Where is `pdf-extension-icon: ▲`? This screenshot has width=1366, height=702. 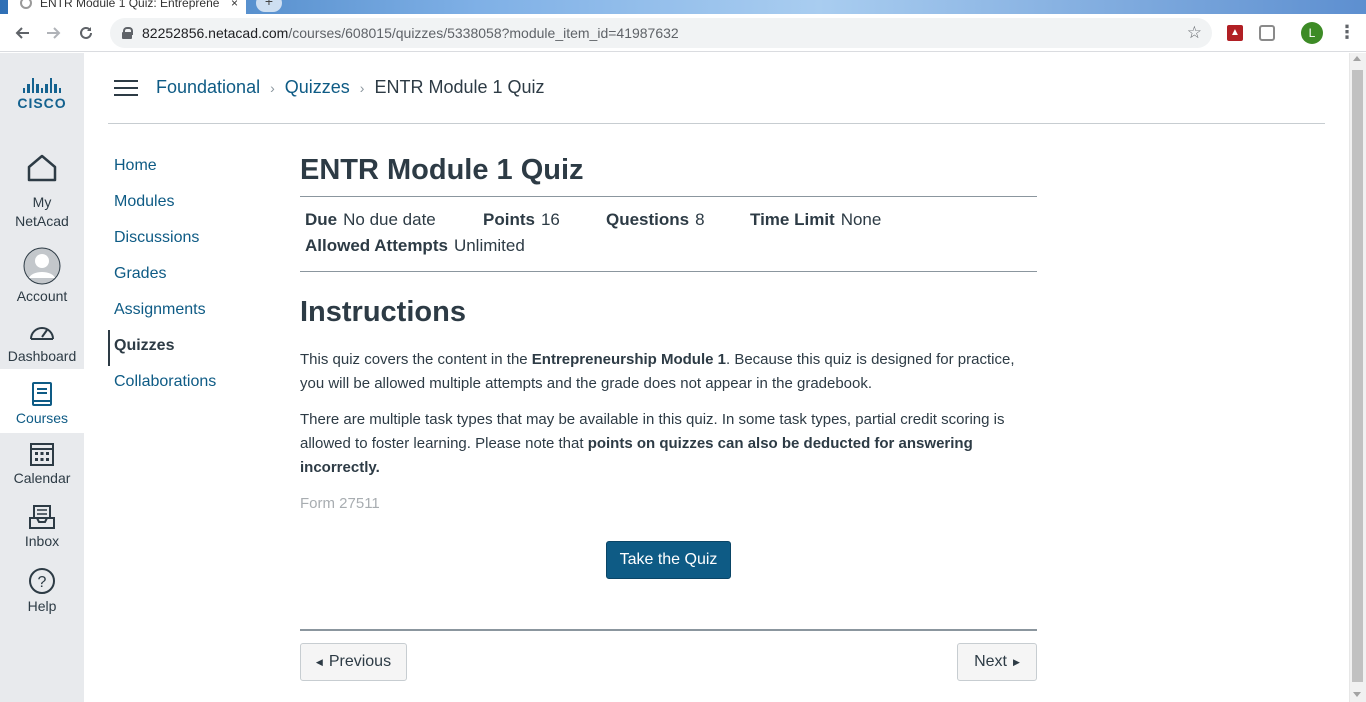 pdf-extension-icon: ▲ is located at coordinates (1235, 33).